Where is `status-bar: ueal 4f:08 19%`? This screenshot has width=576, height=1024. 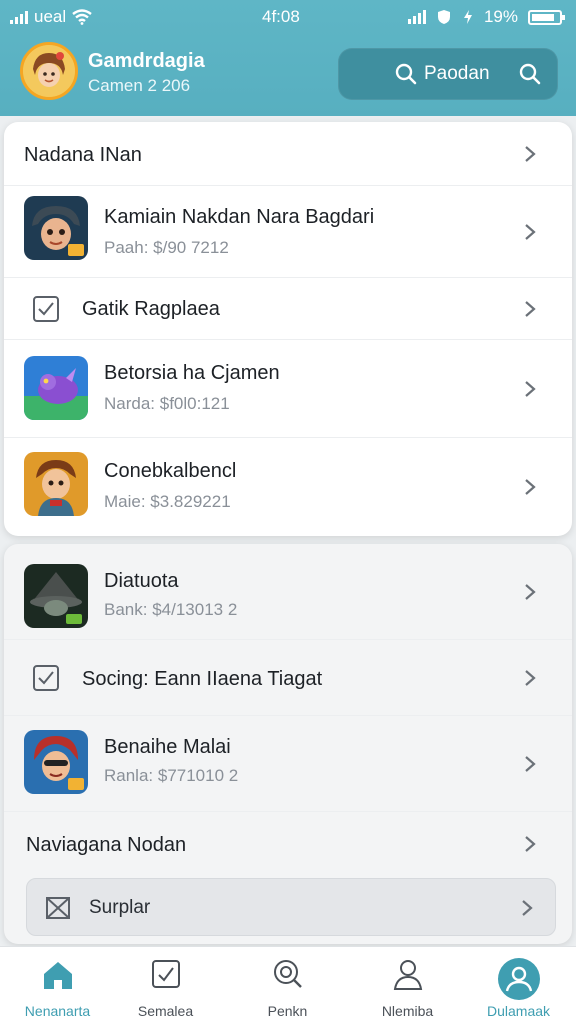 status-bar: ueal 4f:08 19% is located at coordinates (288, 17).